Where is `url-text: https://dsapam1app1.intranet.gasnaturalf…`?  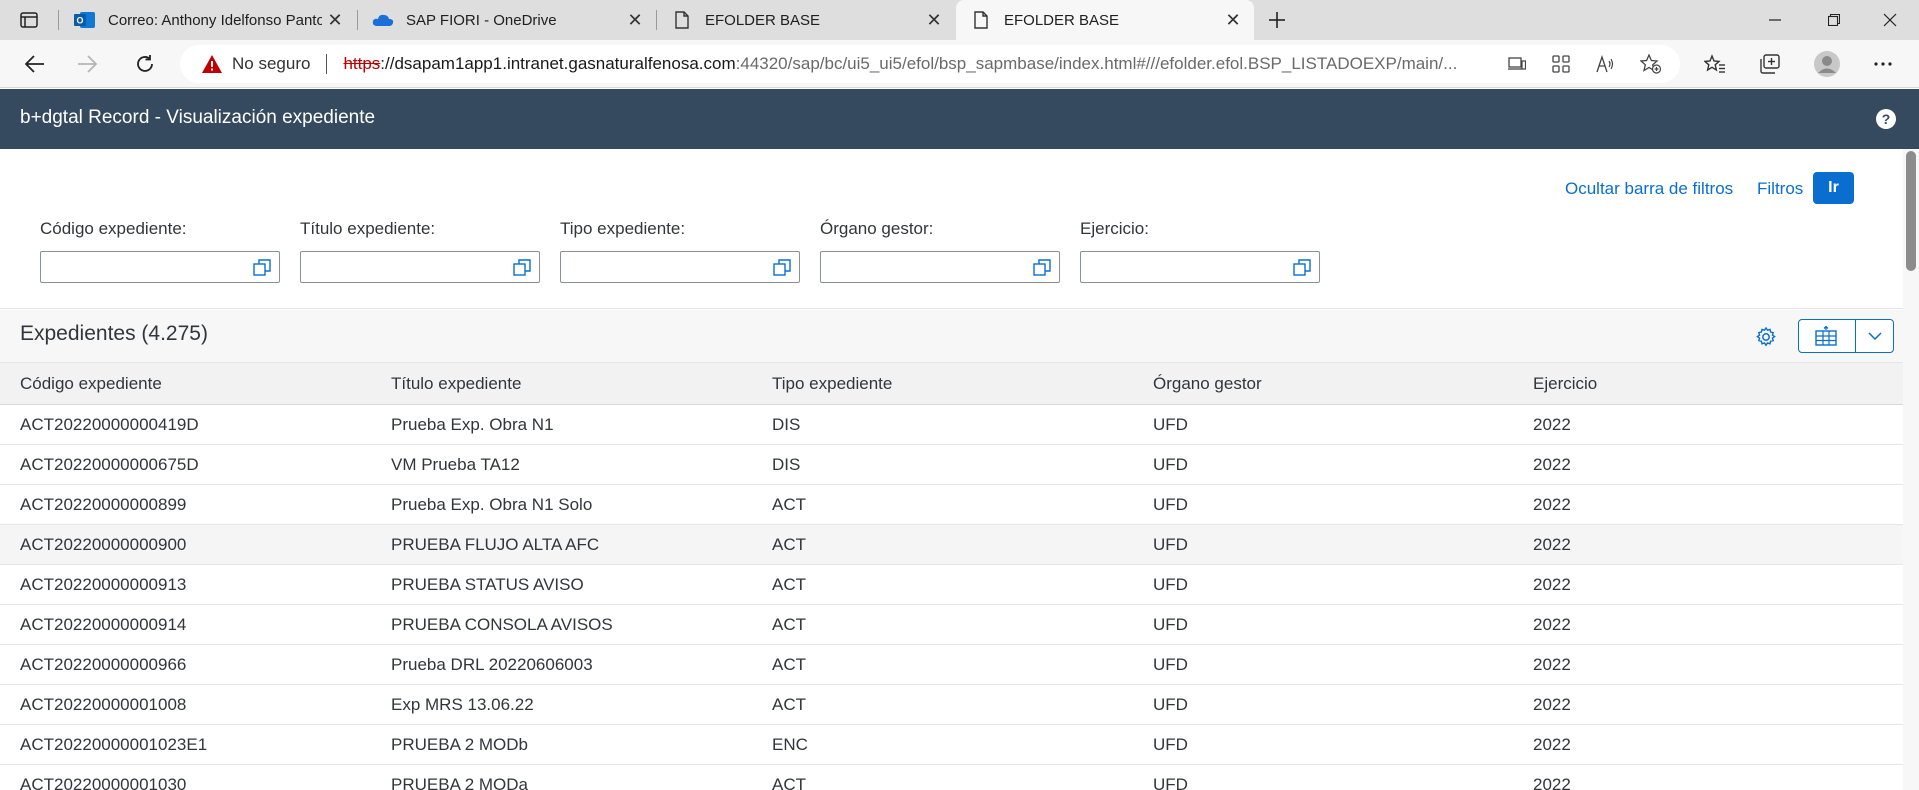
url-text: https://dsapam1app1.intranet.gasnaturalf… is located at coordinates (913, 64).